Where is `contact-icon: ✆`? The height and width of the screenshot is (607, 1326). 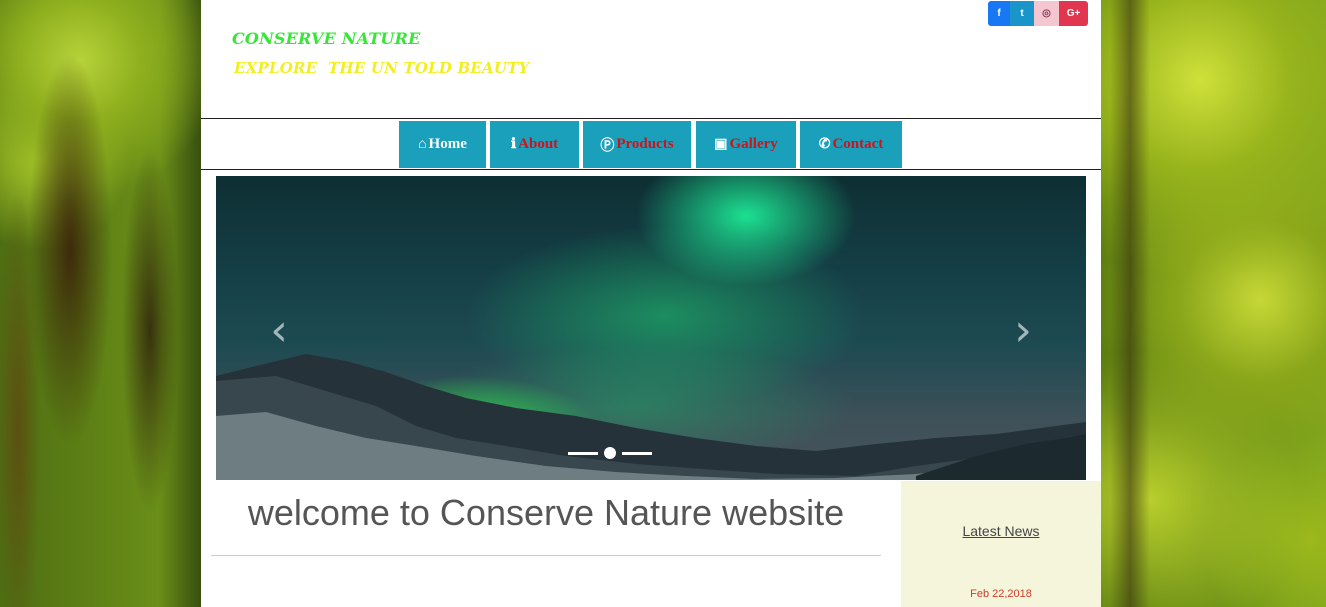
contact-icon: ✆ is located at coordinates (824, 144).